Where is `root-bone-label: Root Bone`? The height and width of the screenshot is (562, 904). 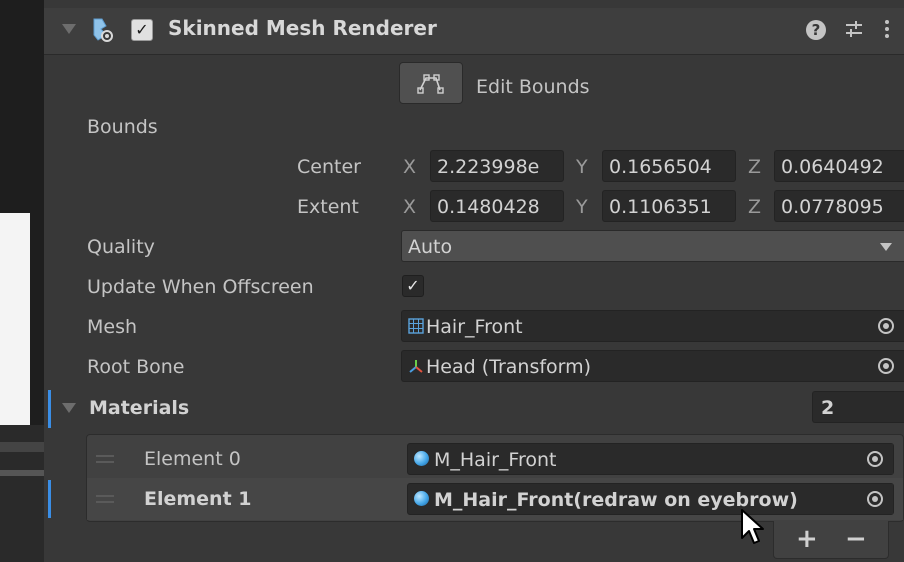 root-bone-label: Root Bone is located at coordinates (136, 367).